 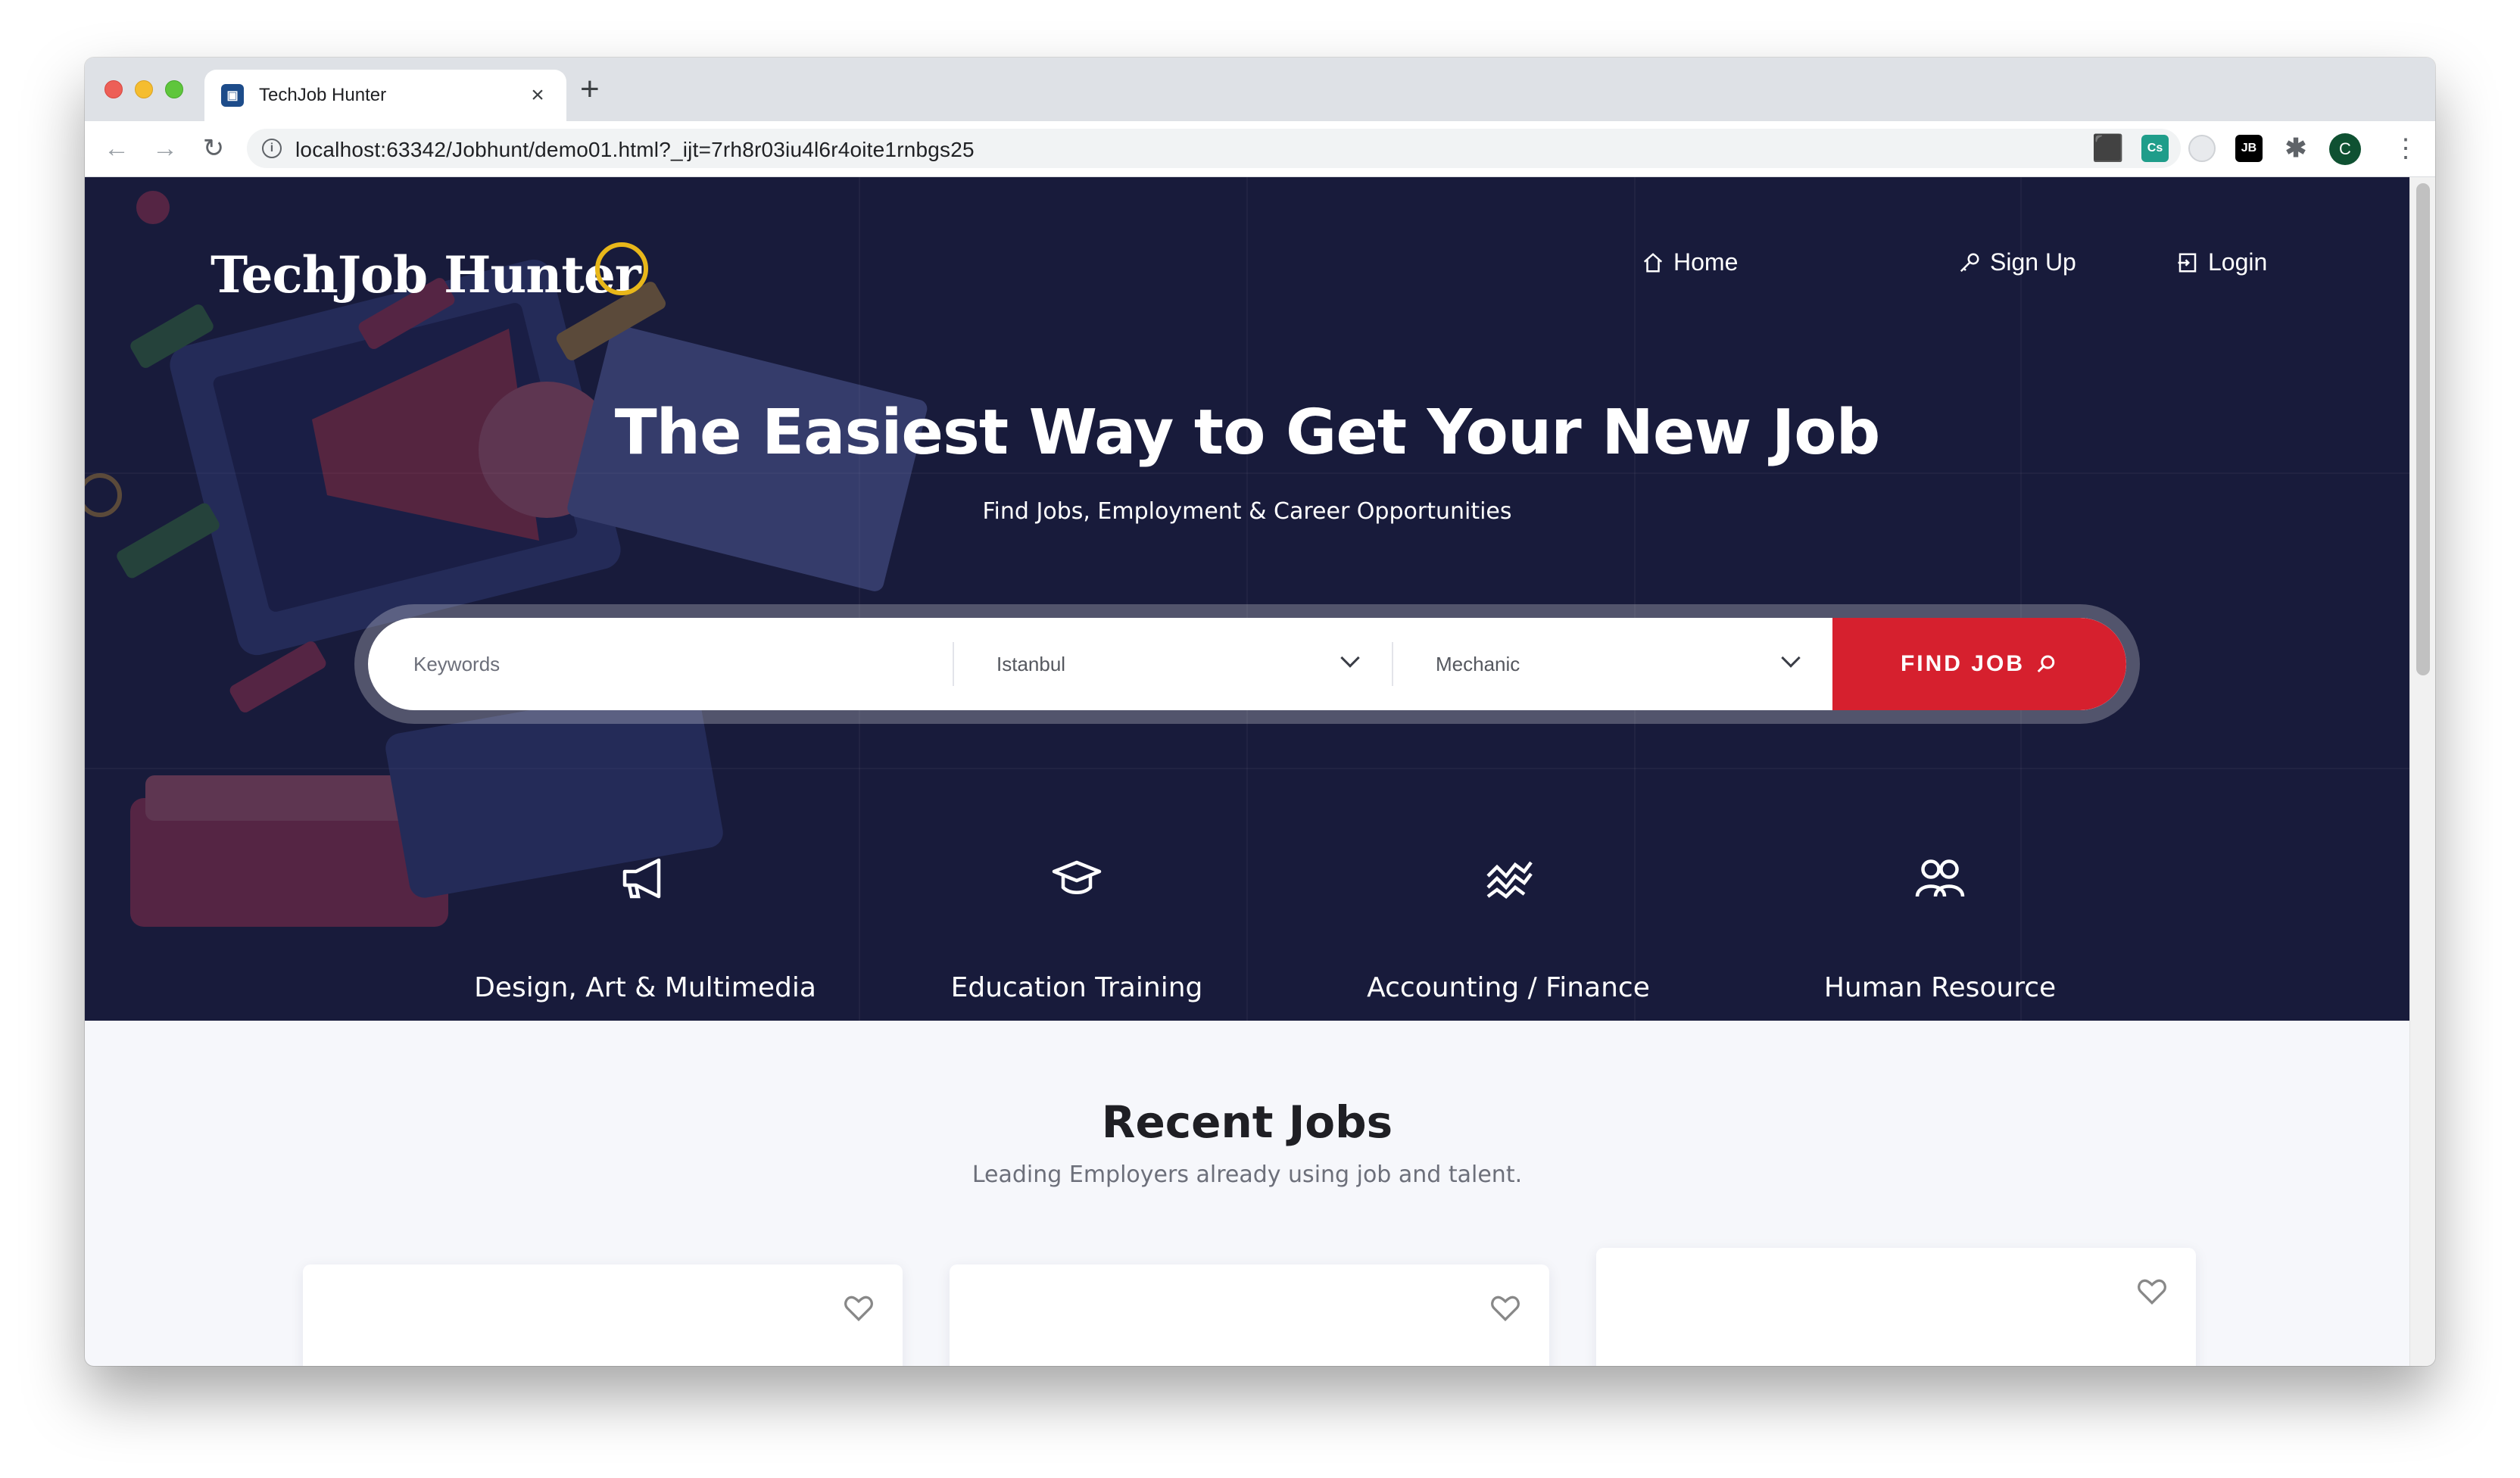 What do you see at coordinates (2238, 262) in the screenshot?
I see `nav-login-label: Login` at bounding box center [2238, 262].